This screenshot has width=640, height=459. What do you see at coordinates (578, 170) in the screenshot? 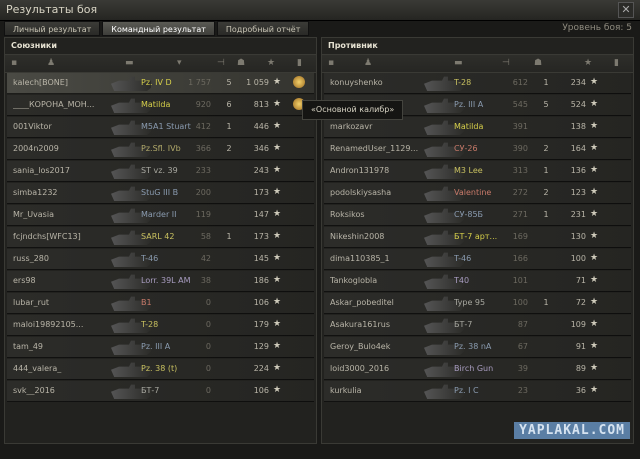
I see `xp-value: 136` at bounding box center [578, 170].